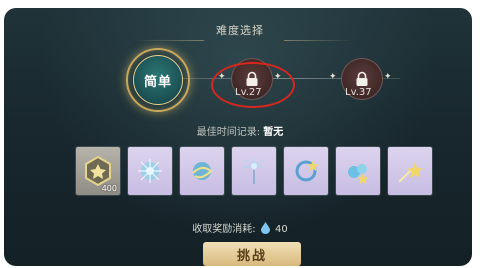 This screenshot has width=480, height=268. I want to click on shooting-star-icon, so click(410, 172).